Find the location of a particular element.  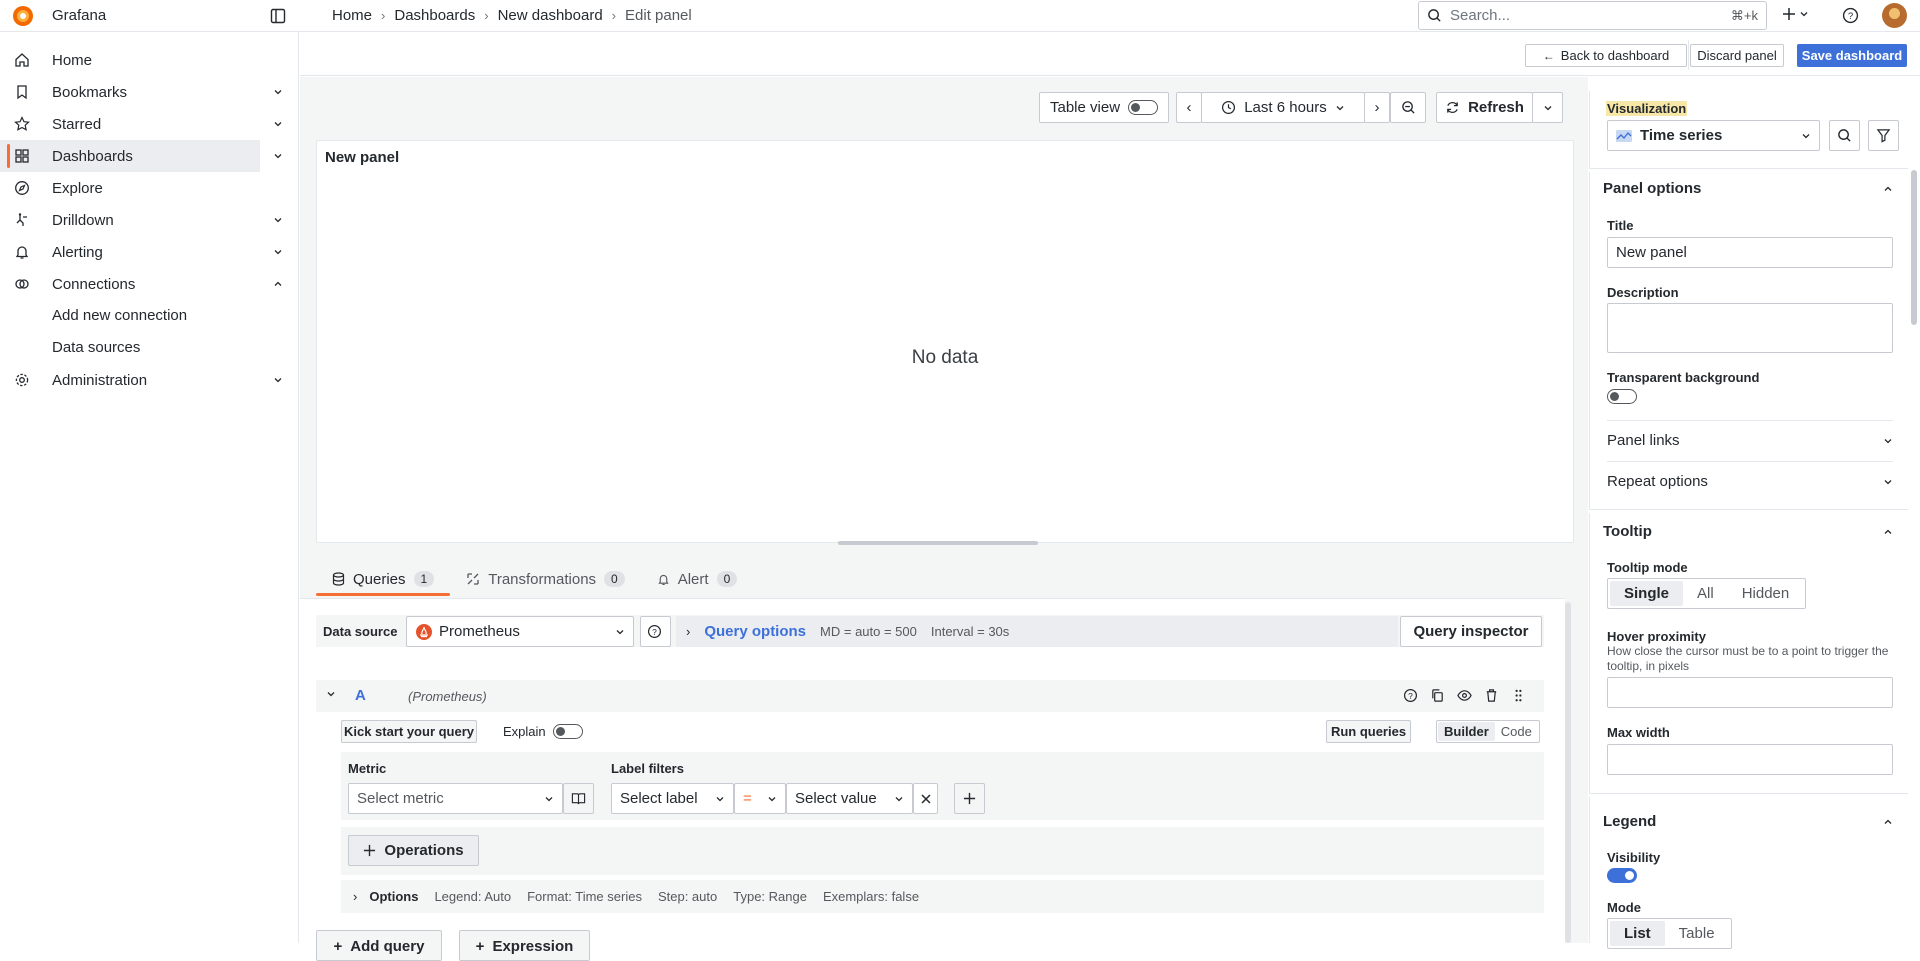

tooltip-mode-all: All is located at coordinates (1705, 593).